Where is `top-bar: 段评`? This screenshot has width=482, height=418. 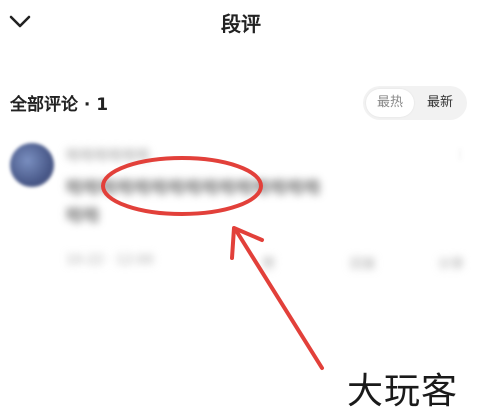
top-bar: 段评 is located at coordinates (241, 24).